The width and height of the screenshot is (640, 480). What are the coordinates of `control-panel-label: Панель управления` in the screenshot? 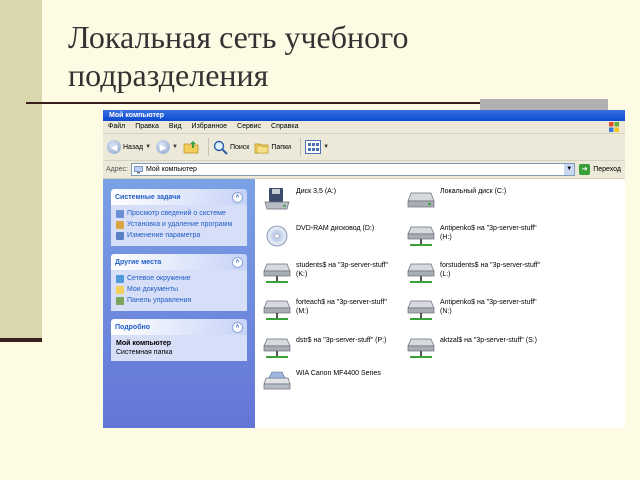 It's located at (159, 300).